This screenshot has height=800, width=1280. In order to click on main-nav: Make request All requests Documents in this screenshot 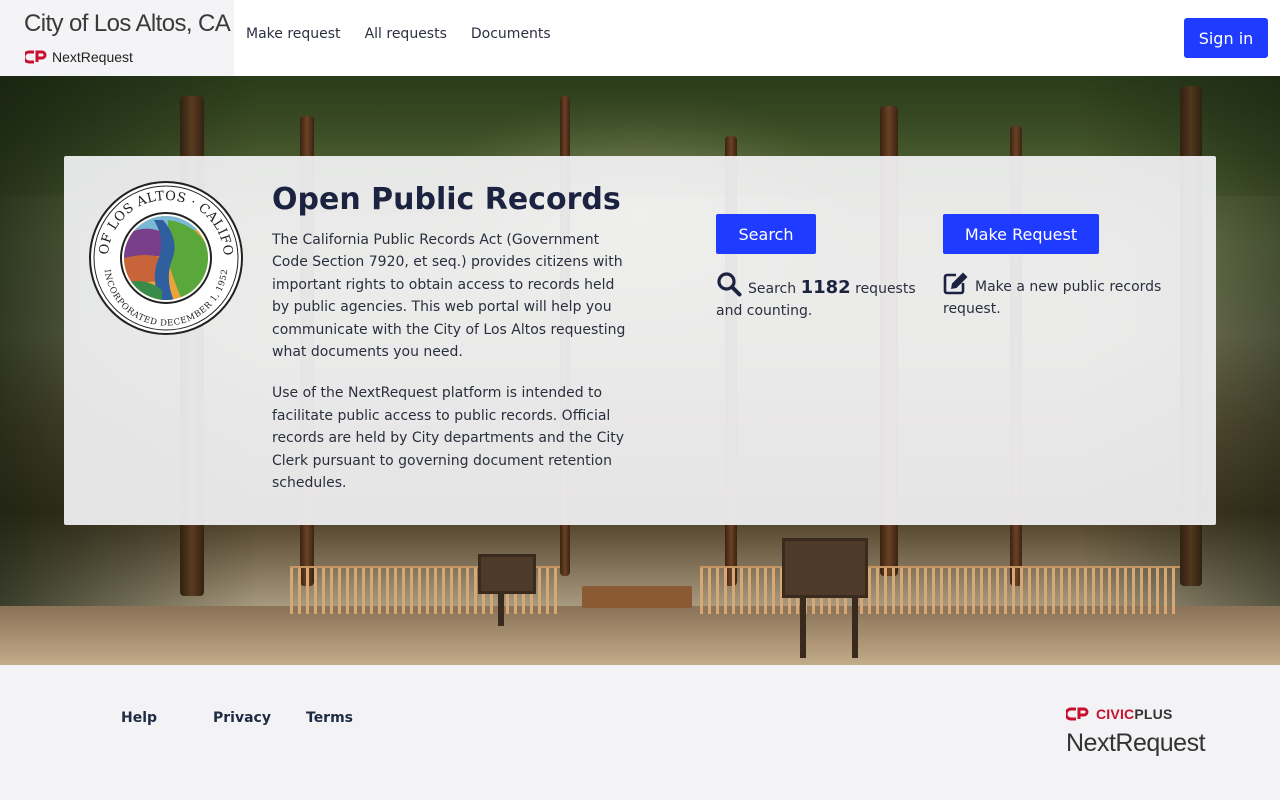, I will do `click(398, 34)`.